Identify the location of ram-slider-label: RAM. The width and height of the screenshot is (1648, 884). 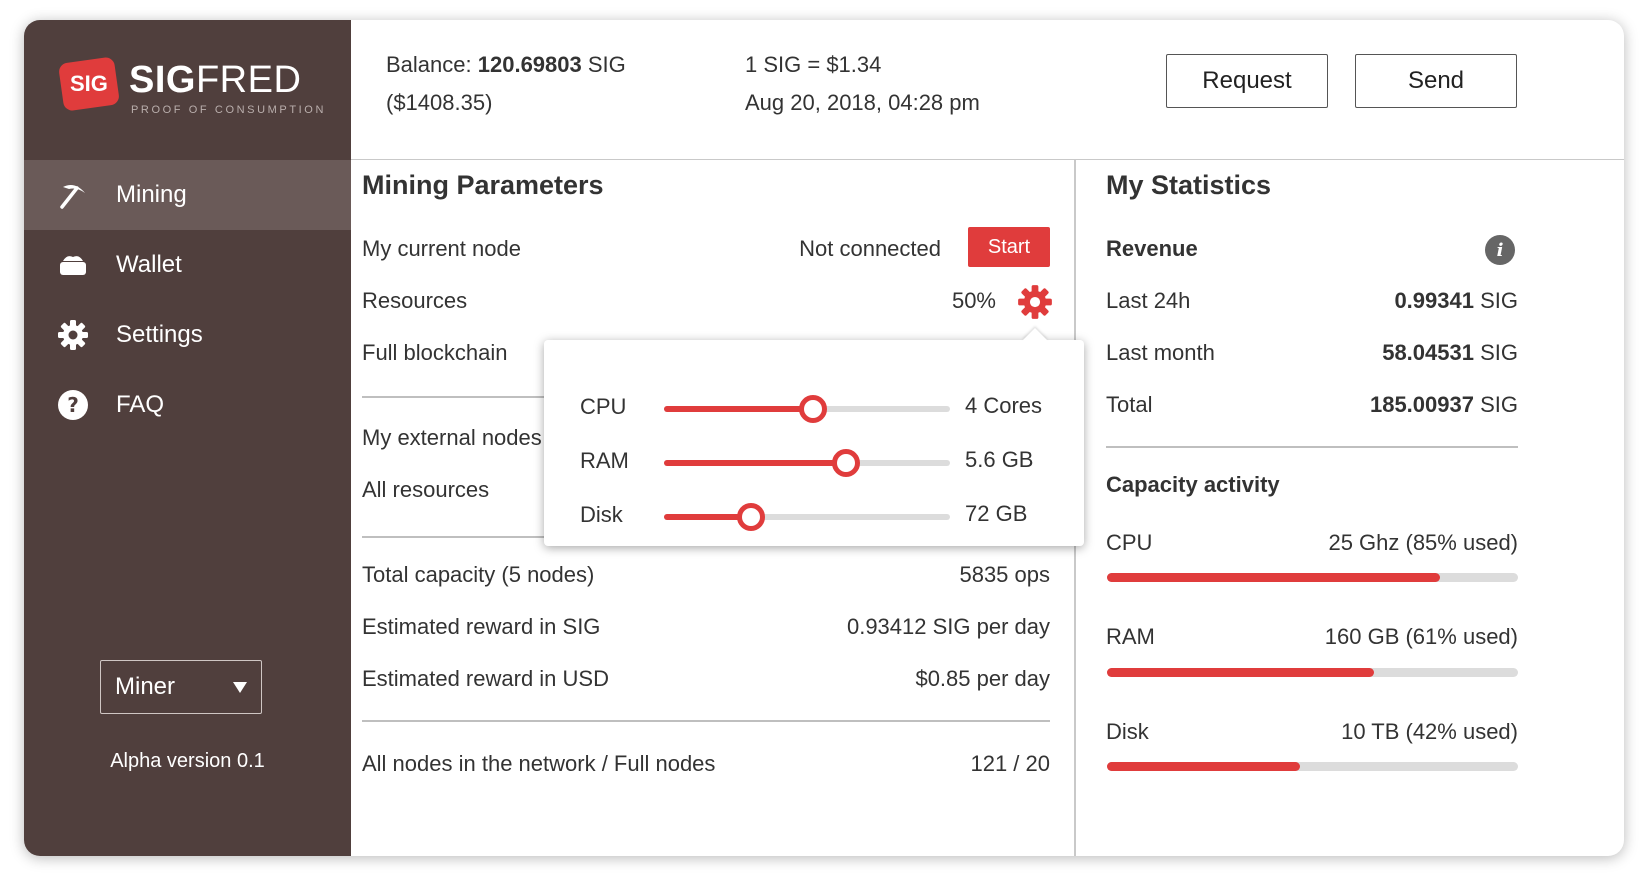
(604, 460).